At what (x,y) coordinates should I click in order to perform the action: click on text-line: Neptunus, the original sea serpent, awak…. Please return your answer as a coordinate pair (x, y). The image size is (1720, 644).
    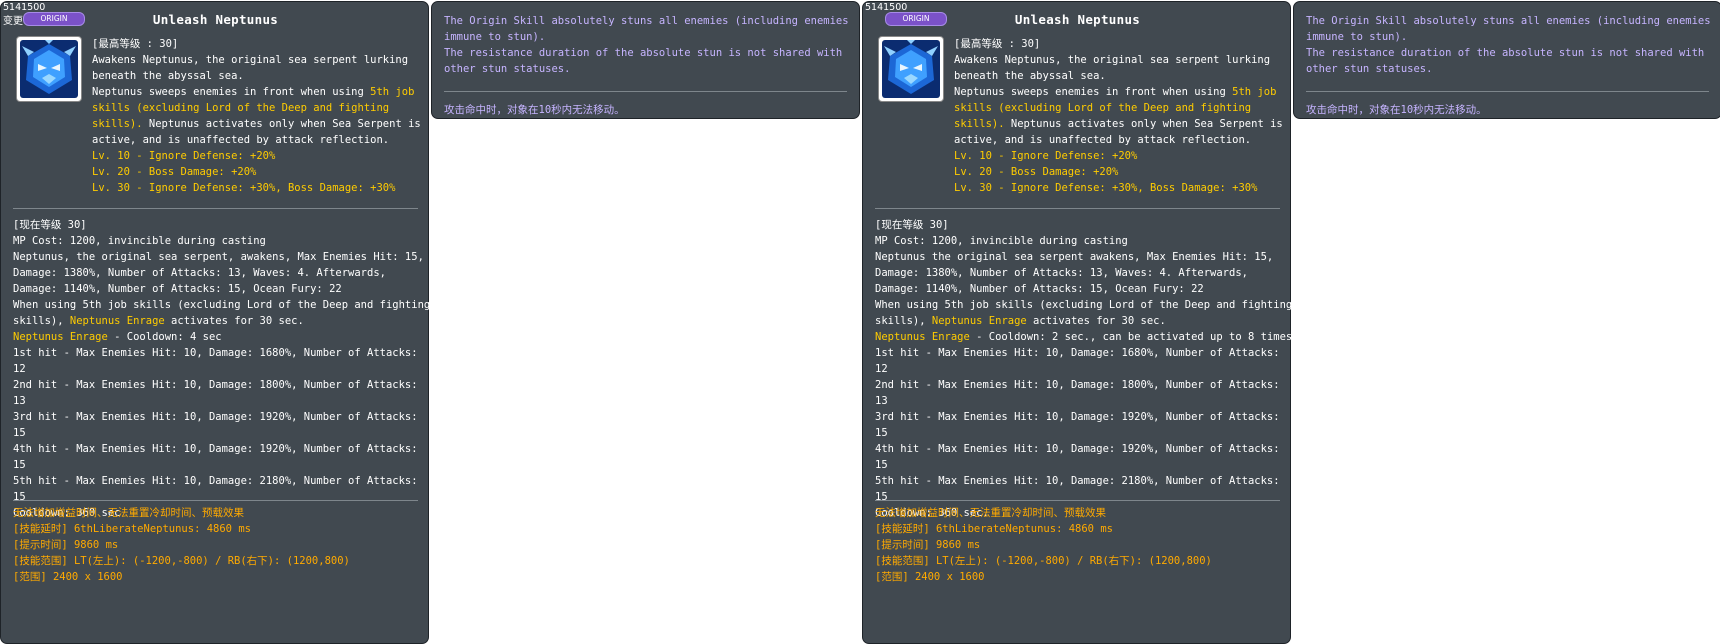
    Looking at the image, I should click on (218, 257).